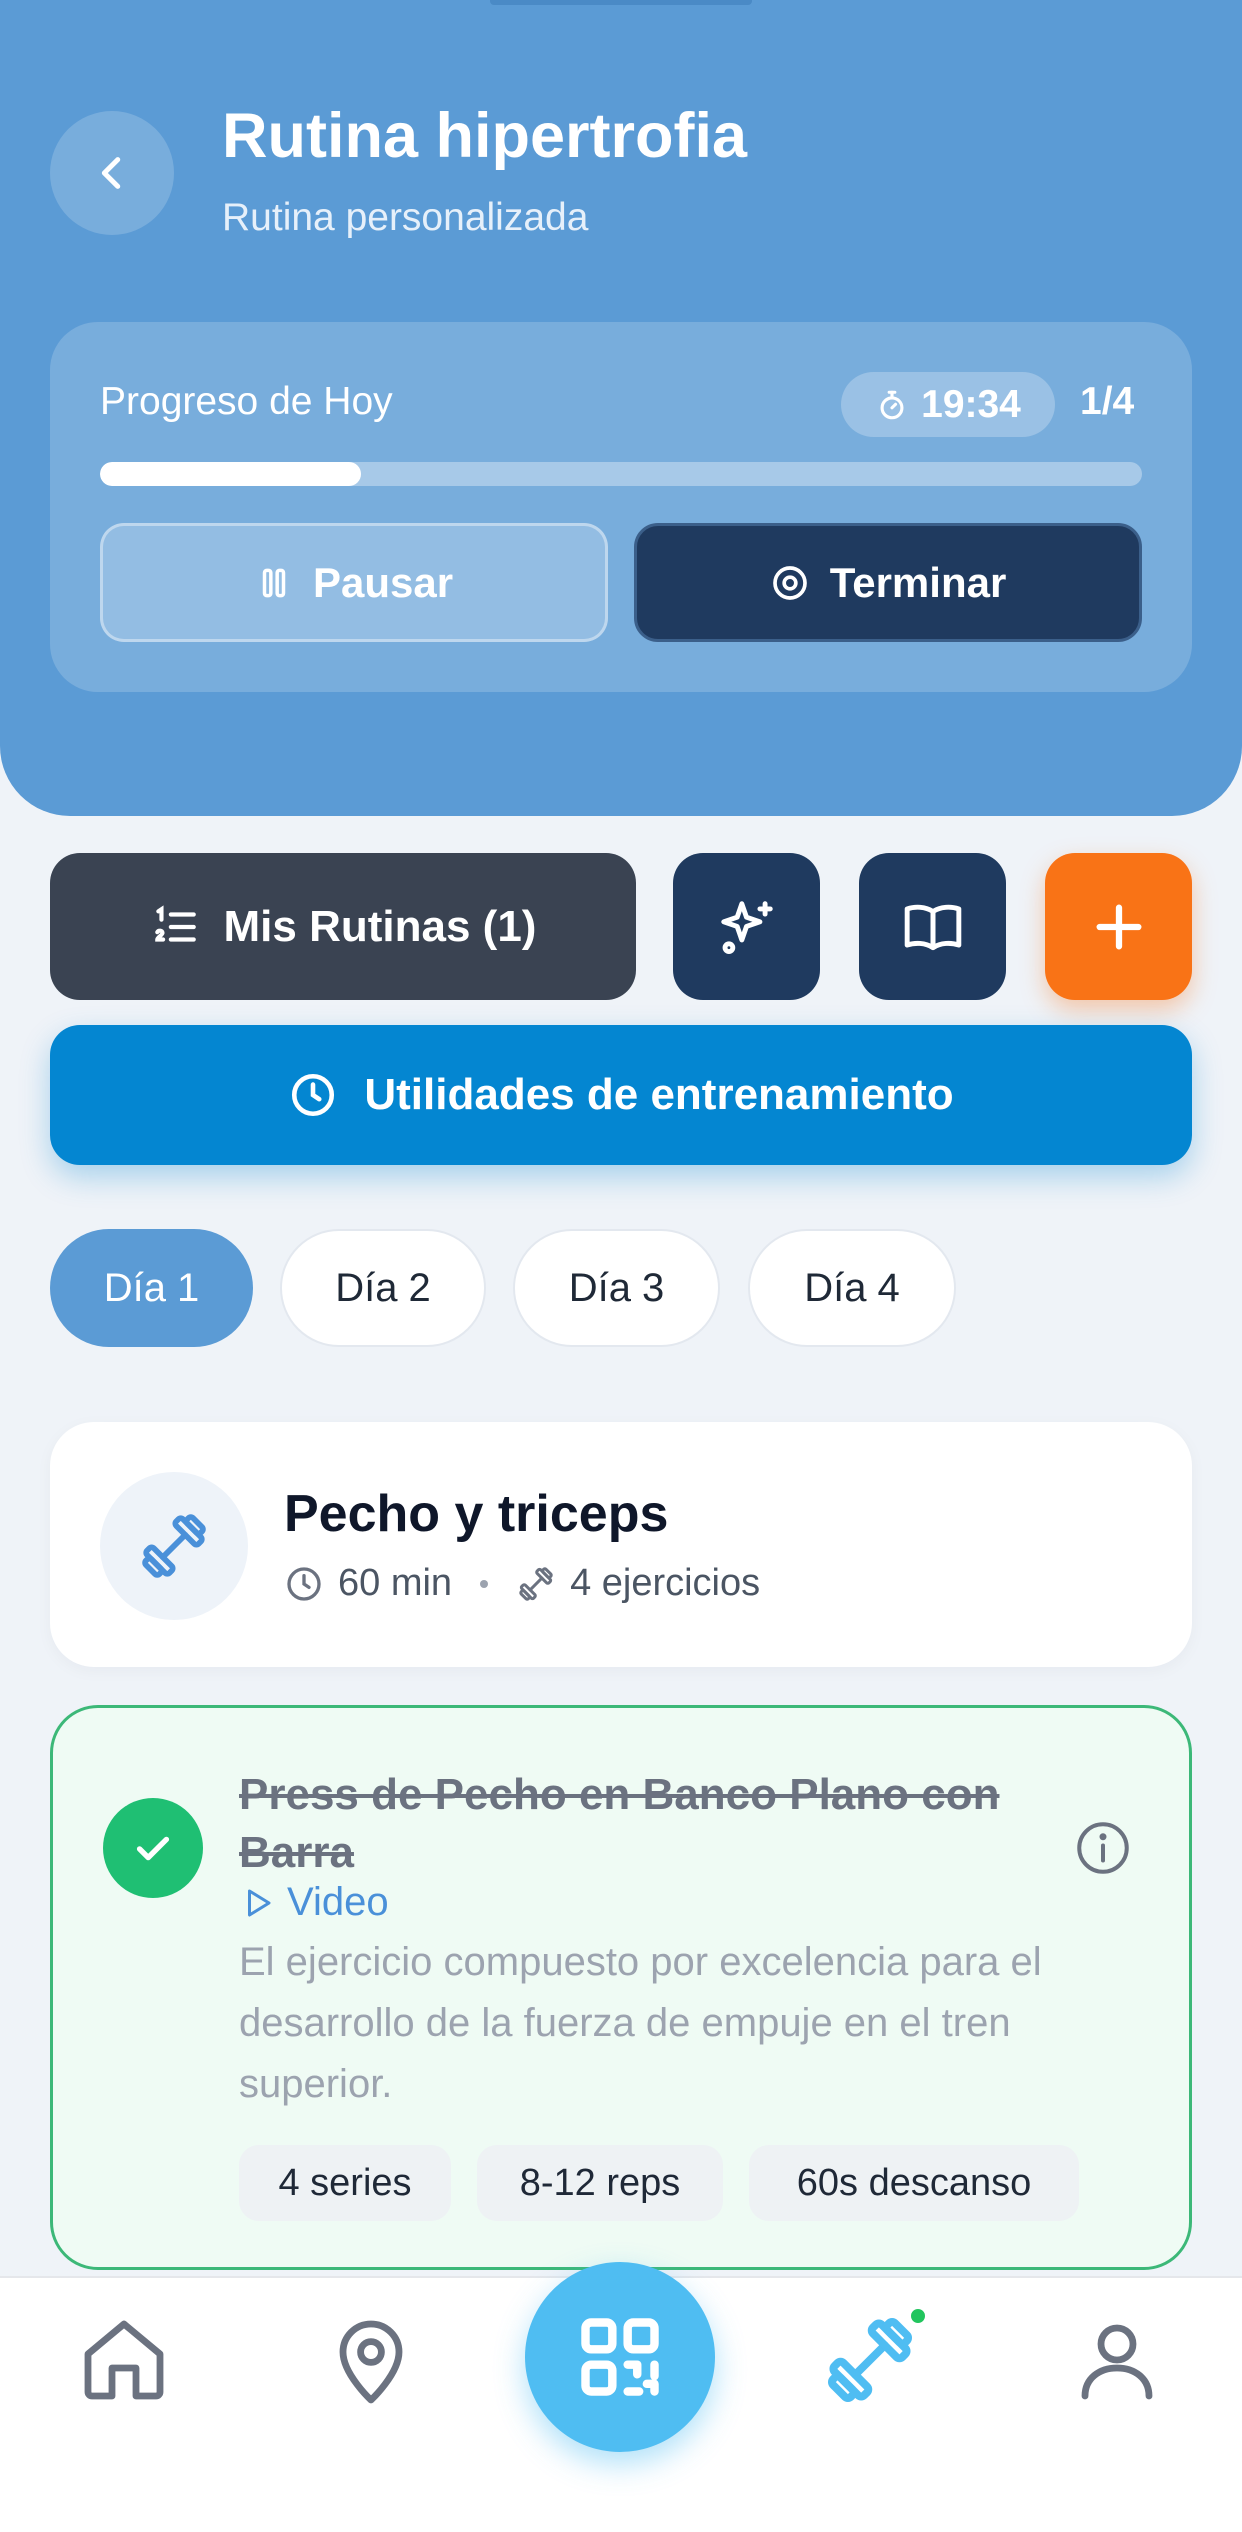  I want to click on back-button, so click(112, 173).